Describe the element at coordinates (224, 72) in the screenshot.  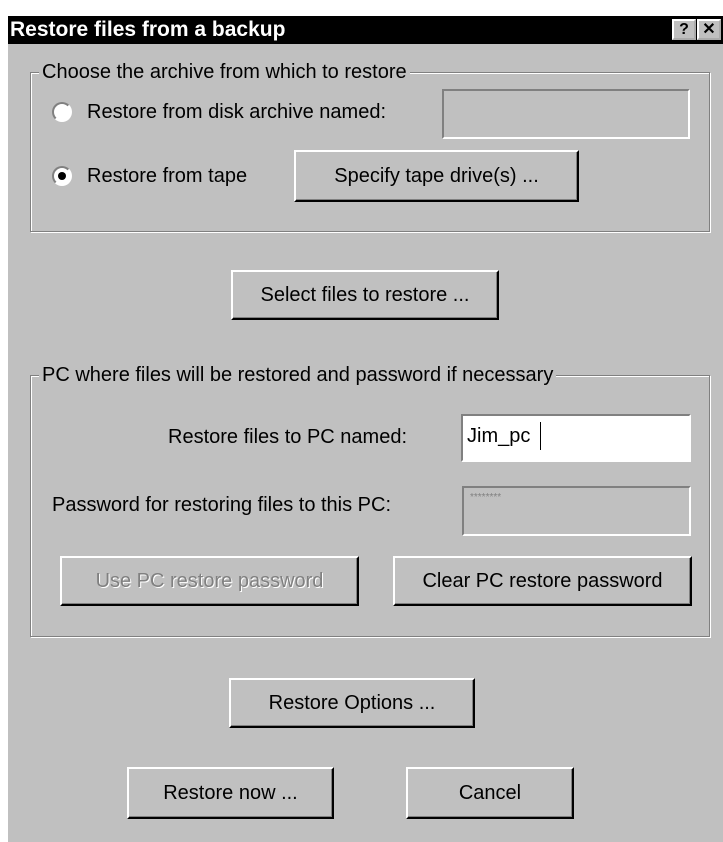
I see `archive-group-legend: Choose the archive from which to restore` at that location.